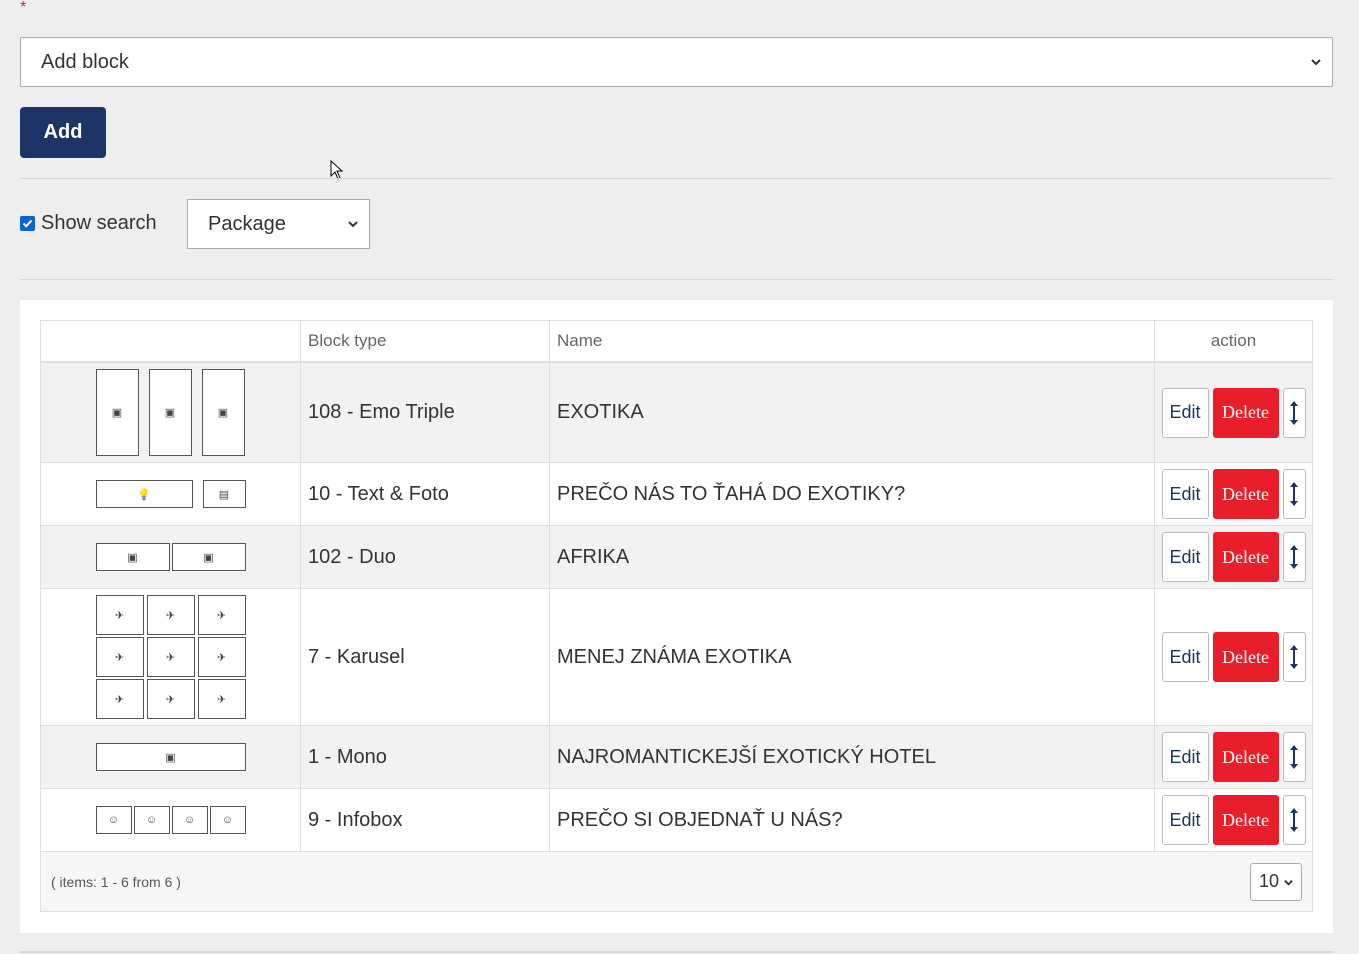 This screenshot has width=1359, height=954. I want to click on per-page-value: 10, so click(1269, 881).